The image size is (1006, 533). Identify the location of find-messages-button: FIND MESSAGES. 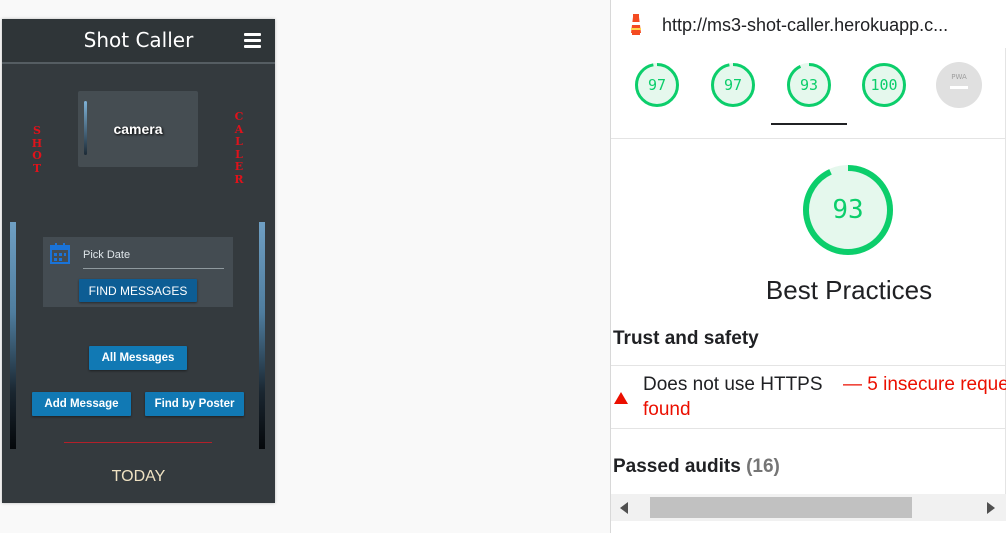
(138, 290).